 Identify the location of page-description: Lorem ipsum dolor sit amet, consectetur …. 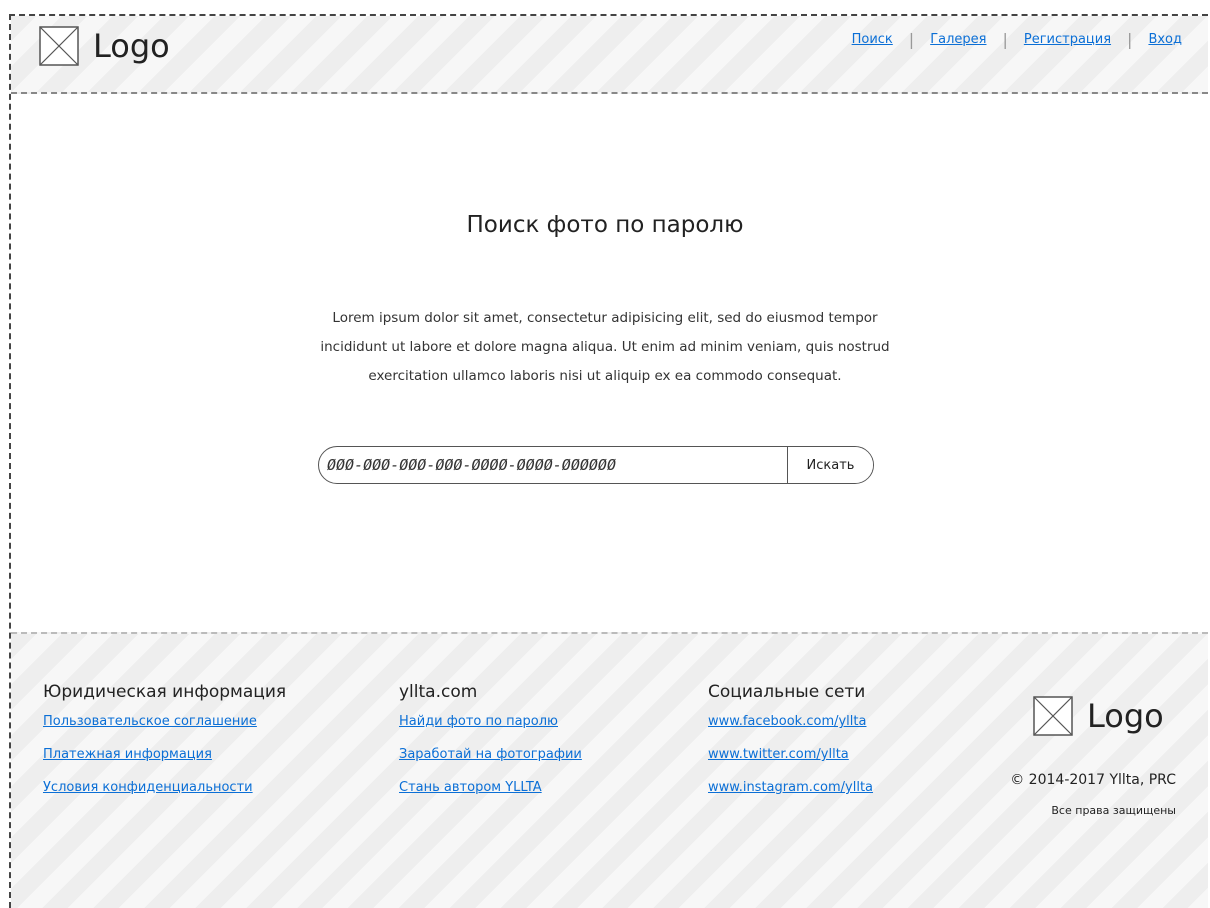
(605, 347).